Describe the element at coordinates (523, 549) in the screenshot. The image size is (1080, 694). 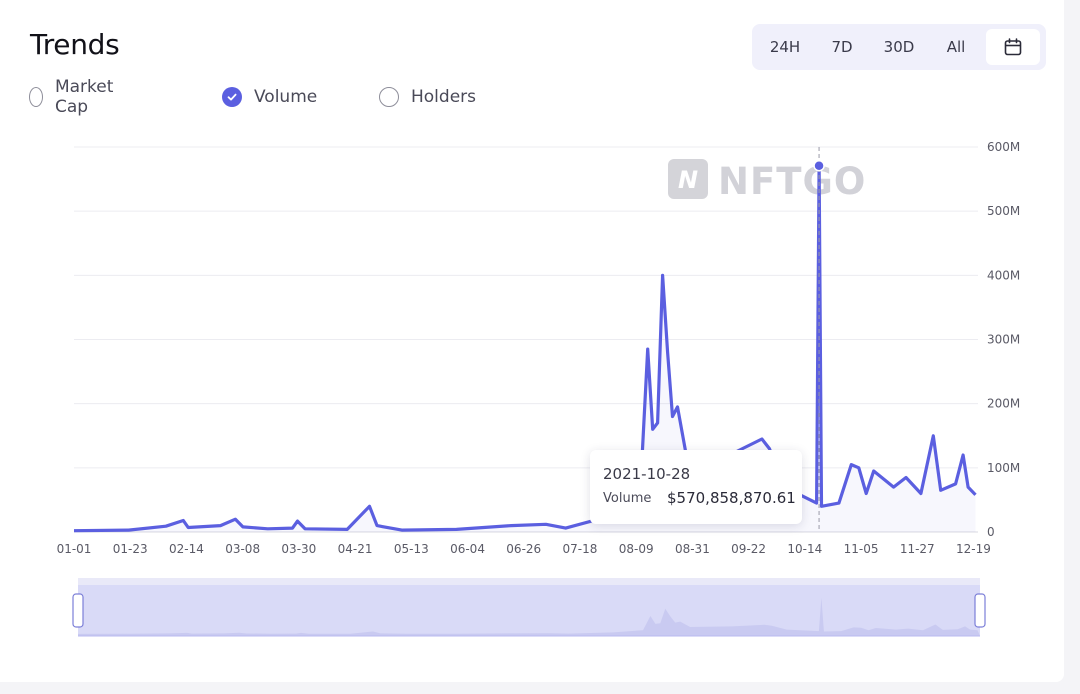
I see `x-tick-label: 06-26` at that location.